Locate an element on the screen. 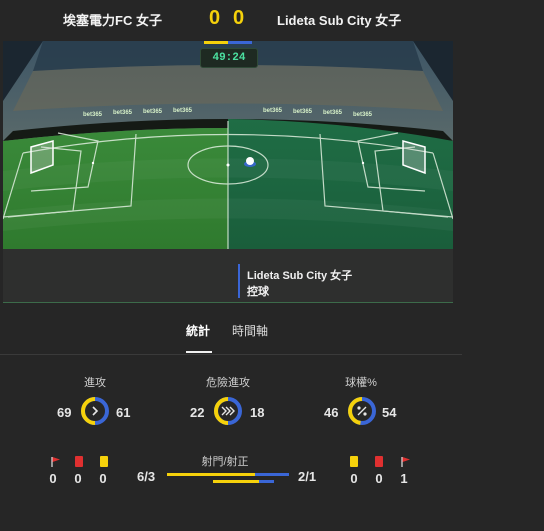  possession-label: 球權% is located at coordinates (361, 383).